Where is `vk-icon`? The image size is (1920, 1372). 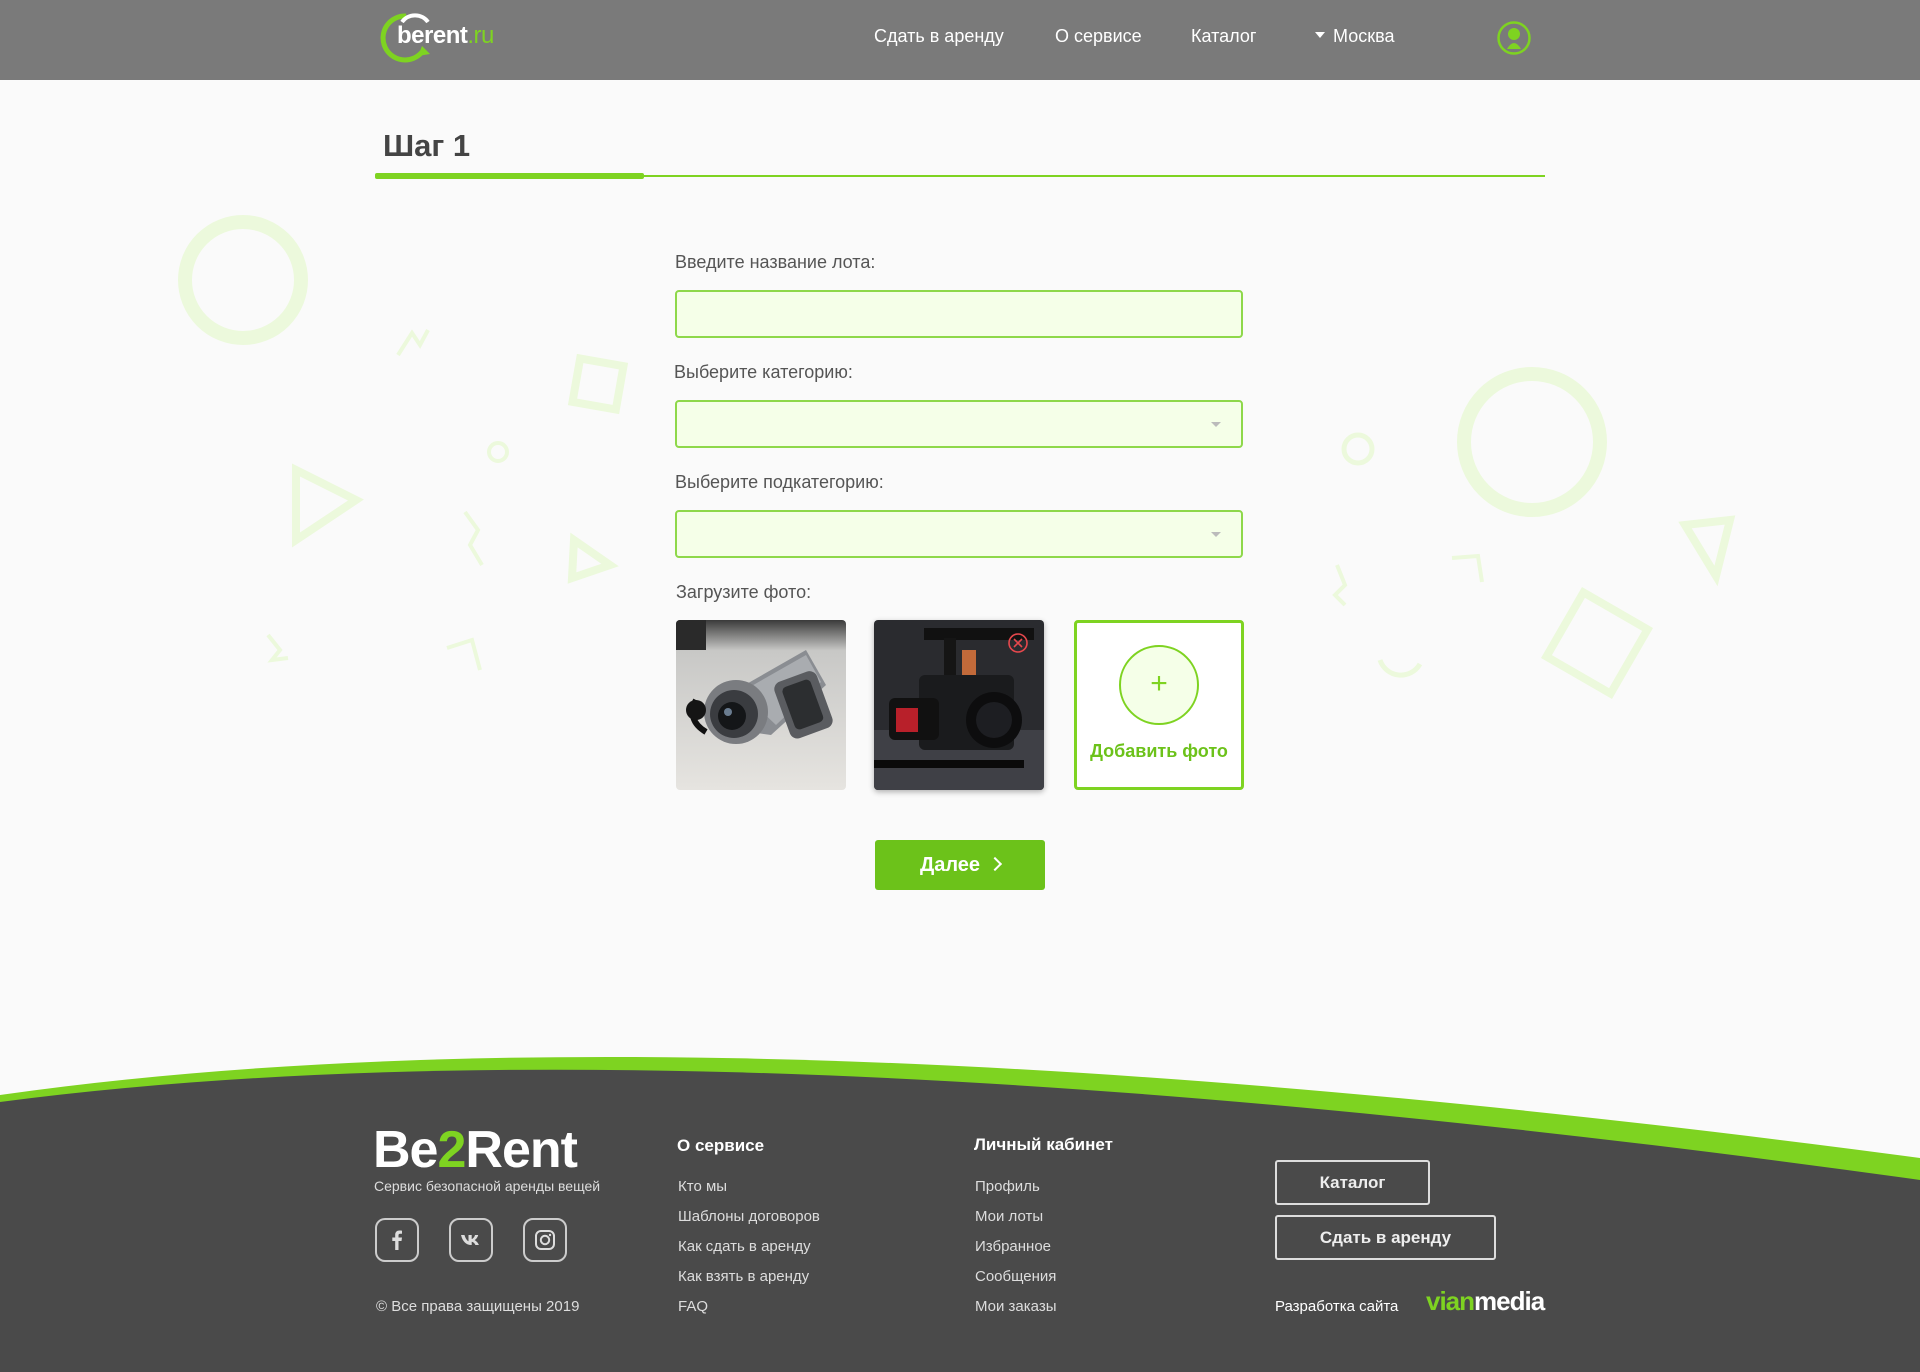 vk-icon is located at coordinates (470, 1240).